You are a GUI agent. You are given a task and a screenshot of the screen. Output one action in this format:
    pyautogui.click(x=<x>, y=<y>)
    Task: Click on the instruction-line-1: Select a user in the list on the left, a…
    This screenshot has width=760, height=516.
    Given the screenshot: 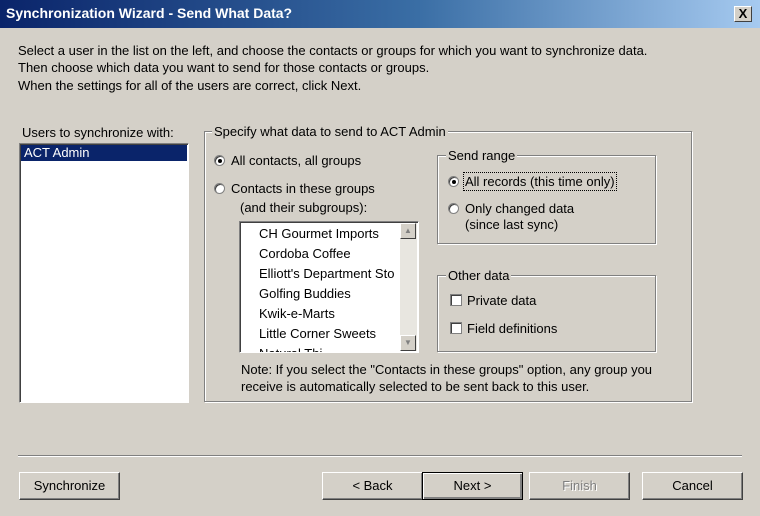 What is the action you would take?
    pyautogui.click(x=333, y=50)
    